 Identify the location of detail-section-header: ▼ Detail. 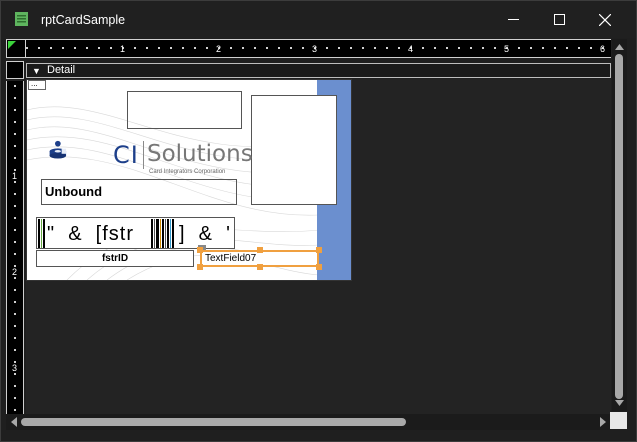
(318, 70).